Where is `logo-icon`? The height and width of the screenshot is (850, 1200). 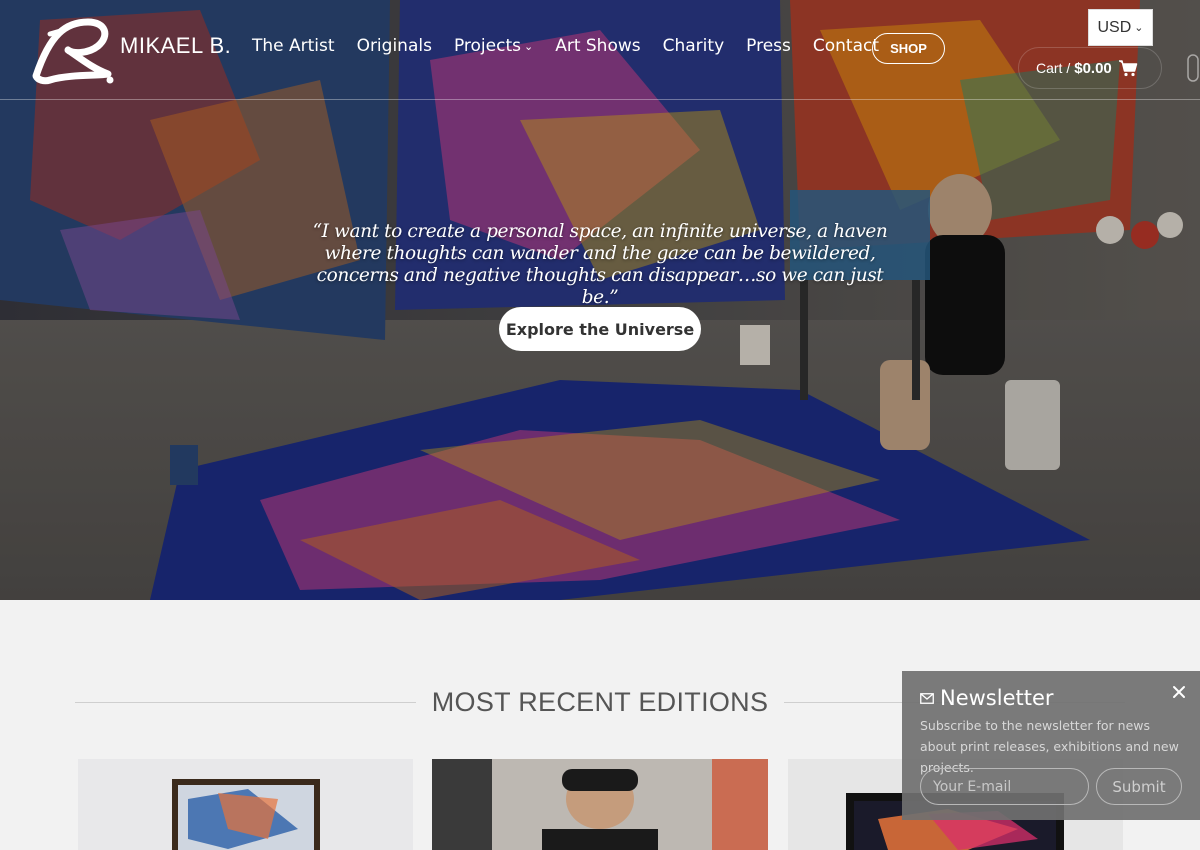
logo-icon is located at coordinates (75, 50).